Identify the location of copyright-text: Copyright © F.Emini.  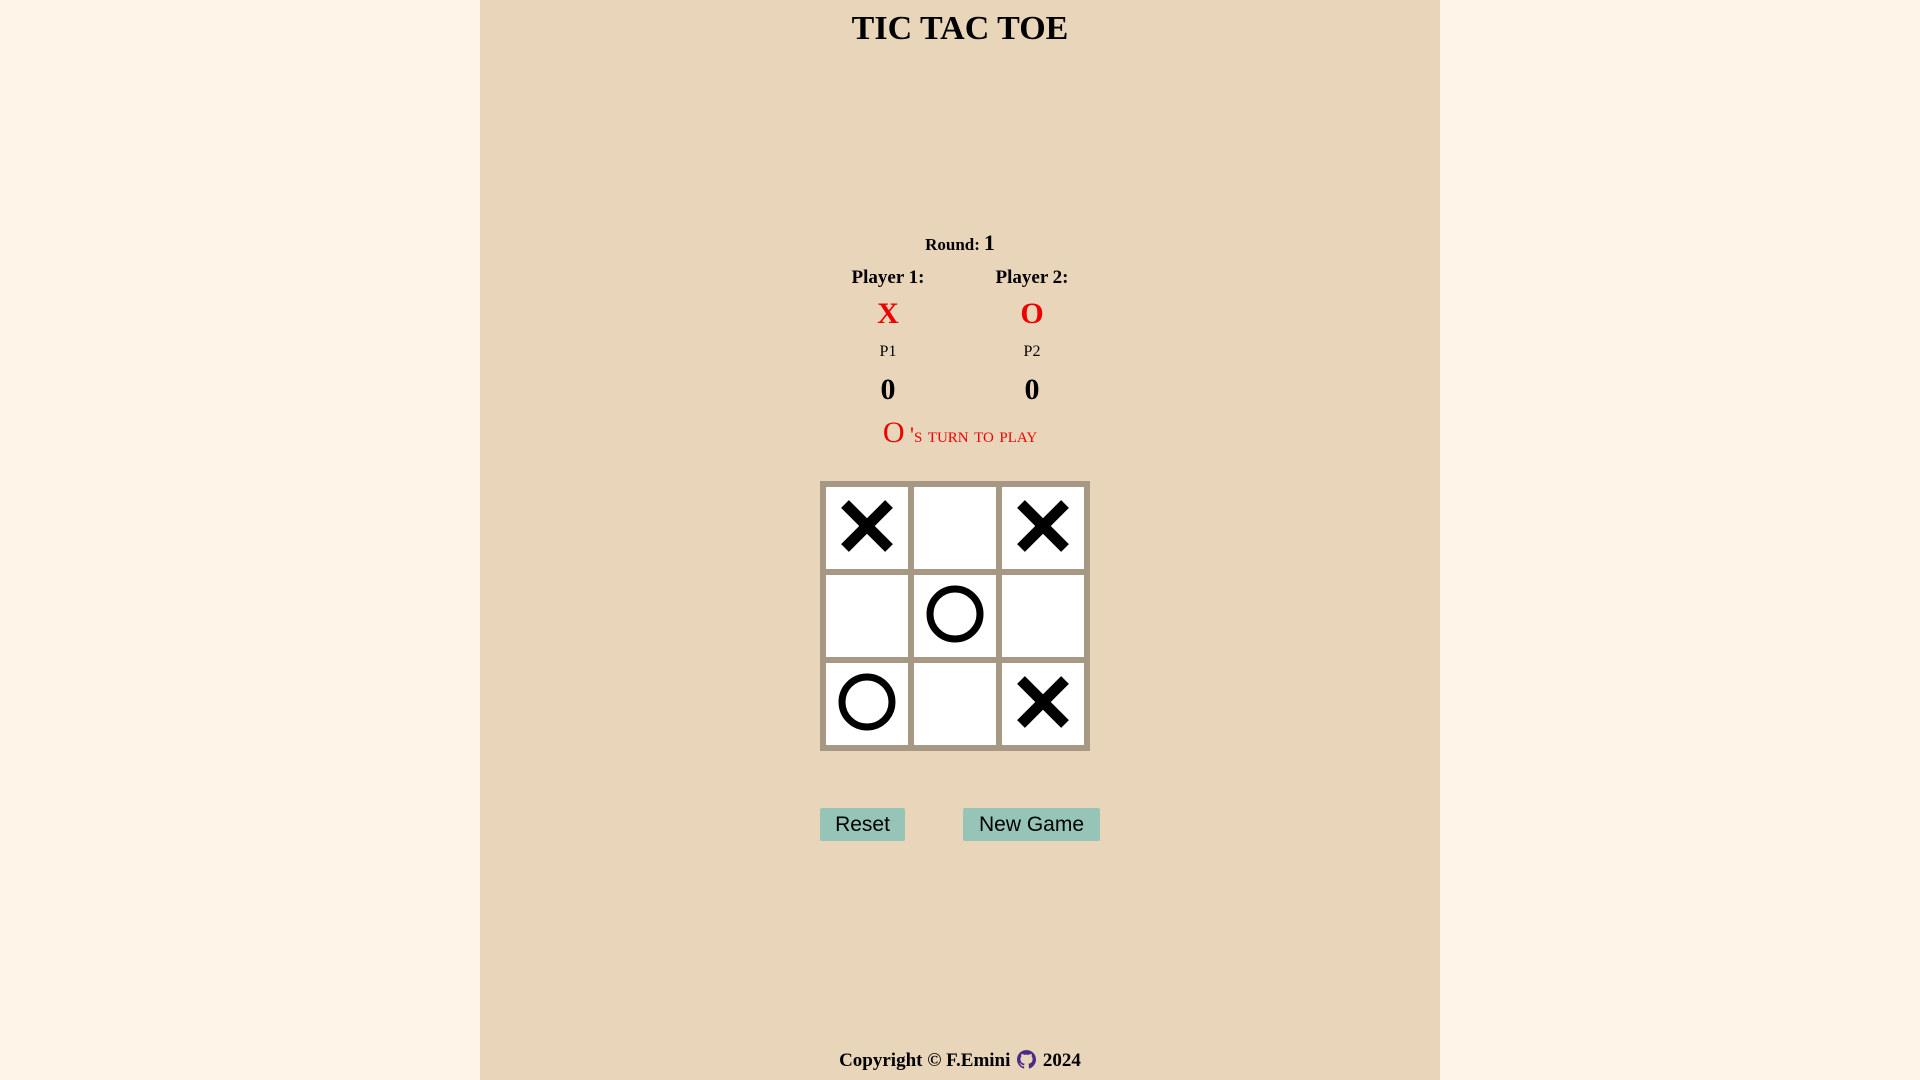
(925, 1060).